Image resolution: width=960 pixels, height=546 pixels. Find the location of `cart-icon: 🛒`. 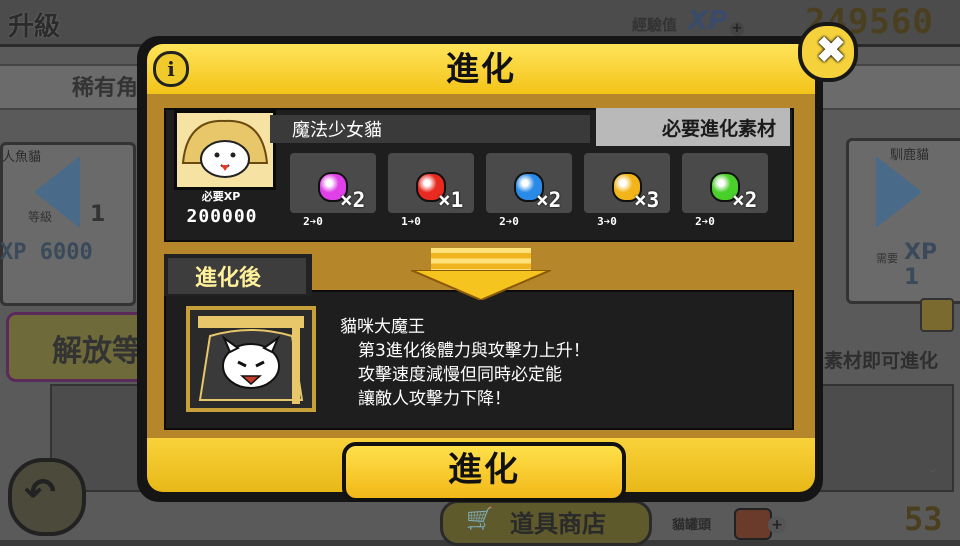

cart-icon: 🛒 is located at coordinates (480, 519).